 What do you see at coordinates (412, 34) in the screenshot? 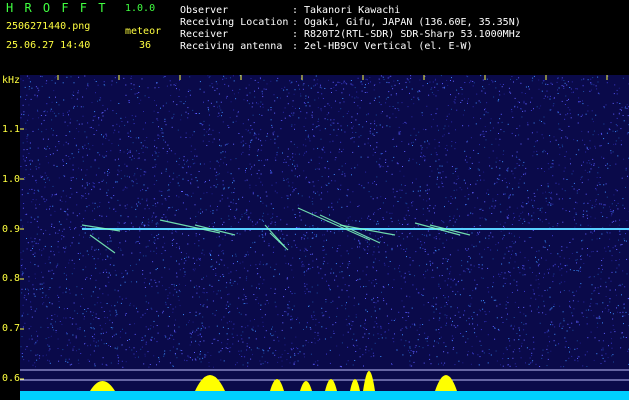
I see `info-receiver: R820T2(RTL-SDR) SDR-Sharp 53.1000MHz` at bounding box center [412, 34].